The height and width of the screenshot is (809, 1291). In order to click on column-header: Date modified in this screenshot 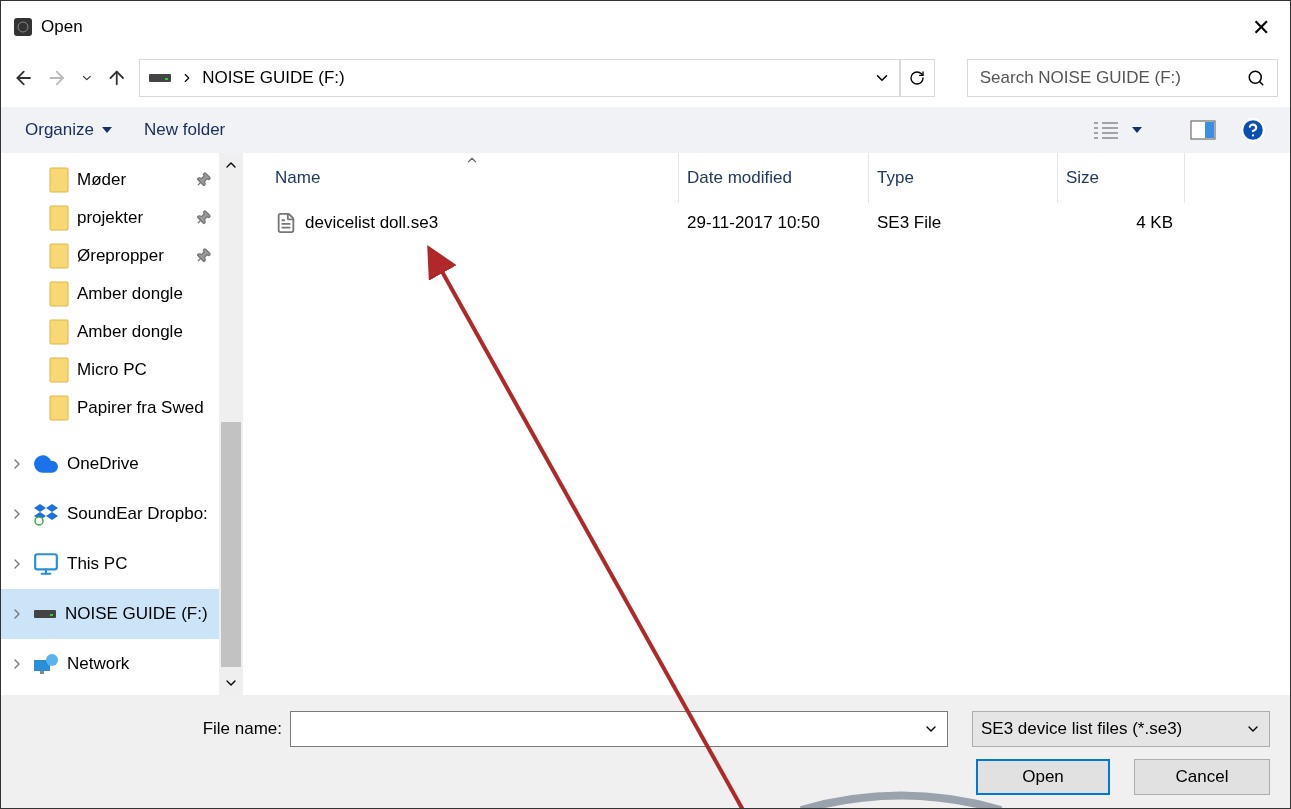, I will do `click(774, 178)`.